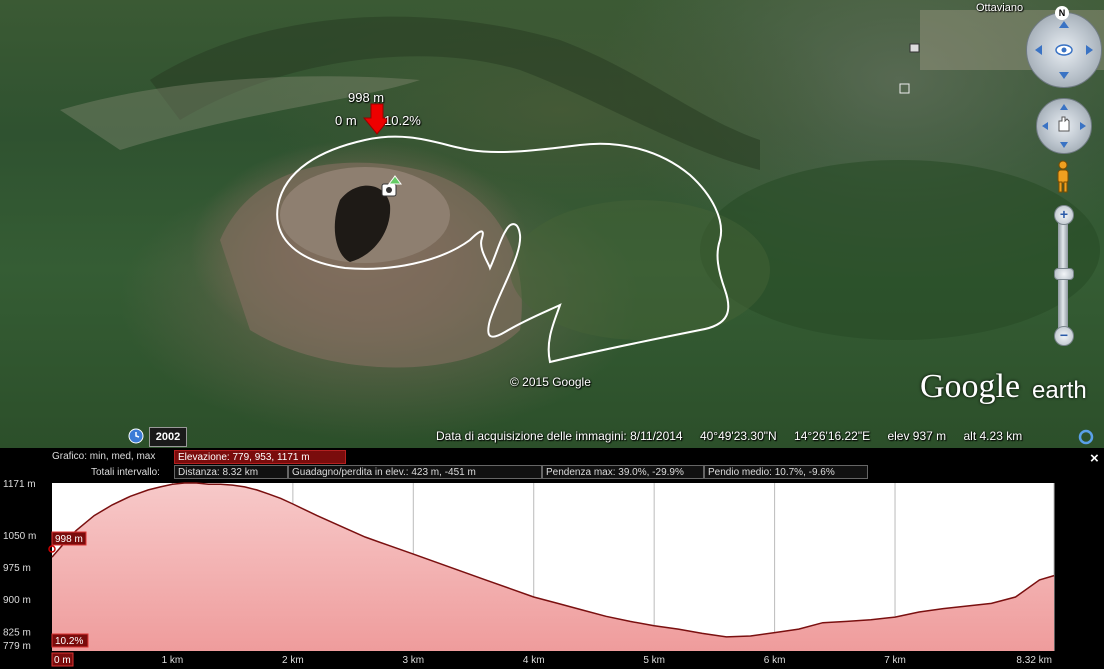 The image size is (1104, 669). What do you see at coordinates (1063, 177) in the screenshot?
I see `pegman-icon` at bounding box center [1063, 177].